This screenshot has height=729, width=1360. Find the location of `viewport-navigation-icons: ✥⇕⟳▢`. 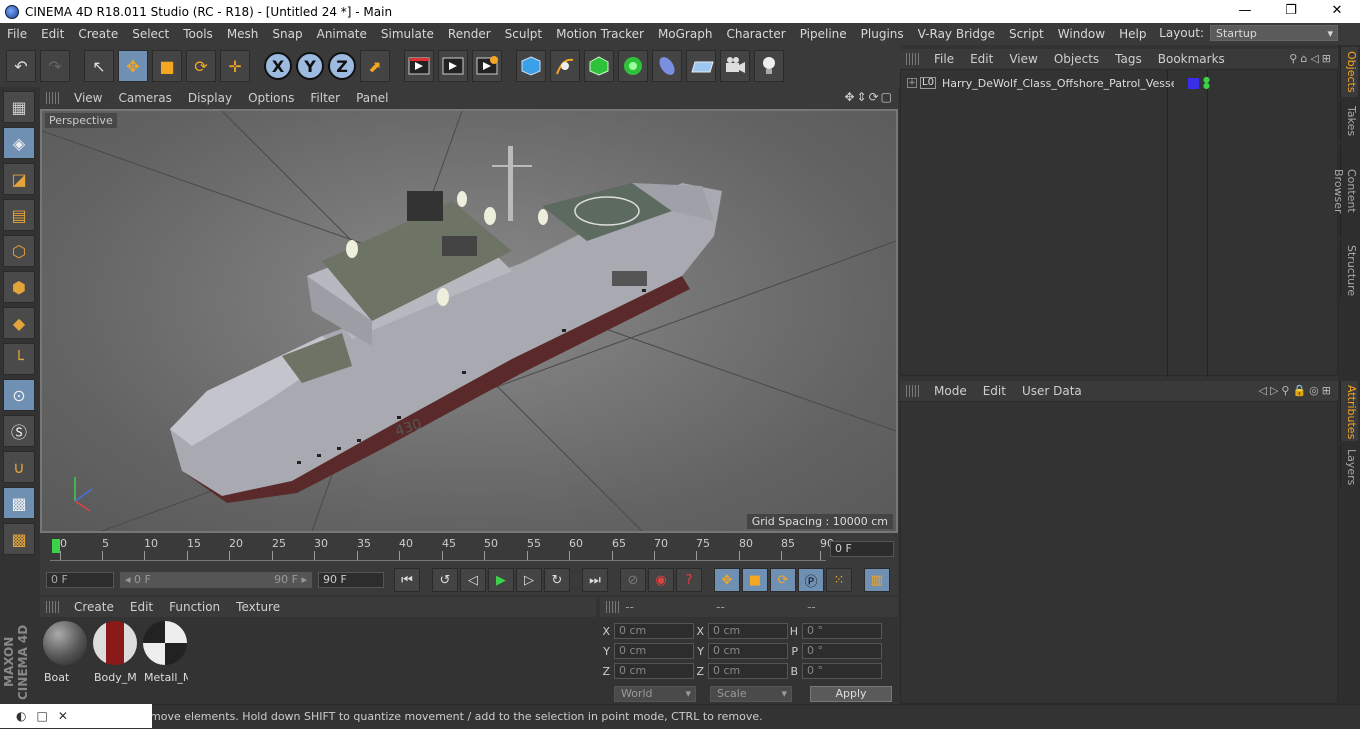

viewport-navigation-icons: ✥⇕⟳▢ is located at coordinates (869, 97).